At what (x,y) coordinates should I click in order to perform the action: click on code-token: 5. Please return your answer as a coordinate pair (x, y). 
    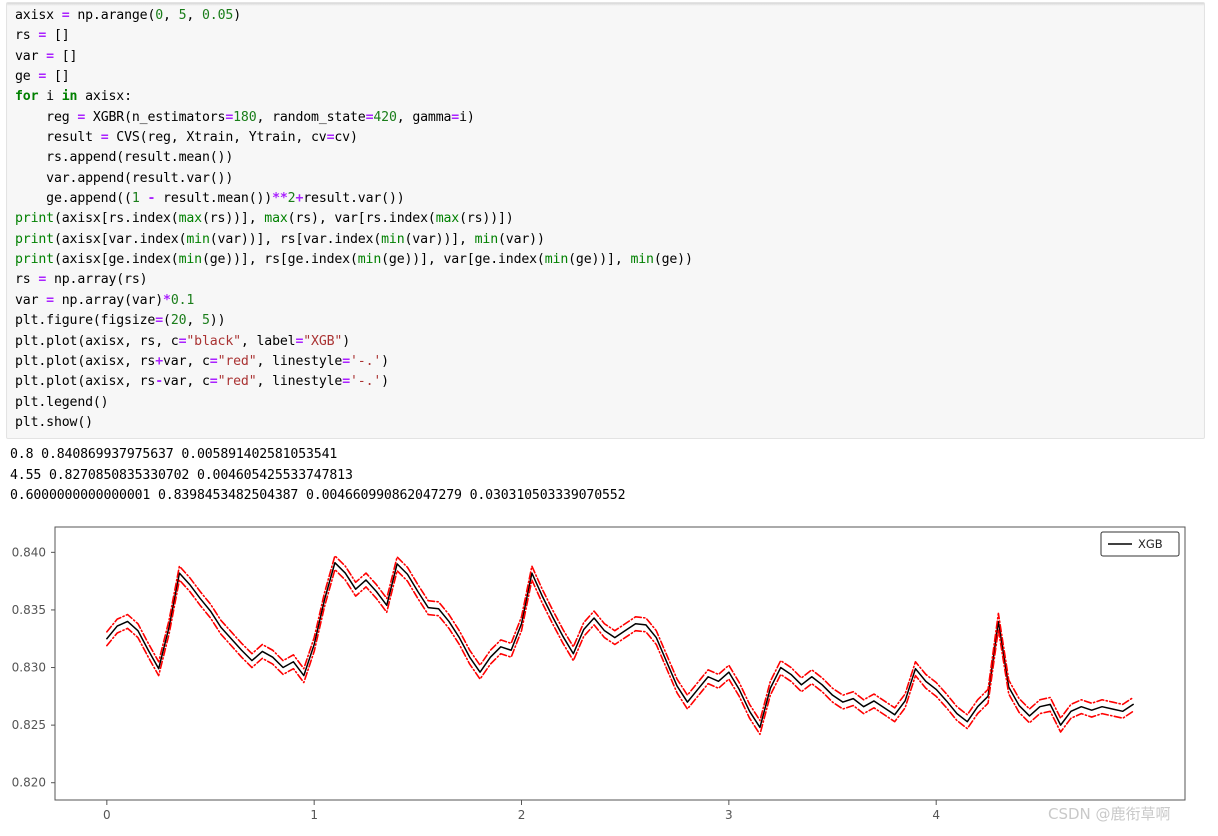
    Looking at the image, I should click on (206, 321).